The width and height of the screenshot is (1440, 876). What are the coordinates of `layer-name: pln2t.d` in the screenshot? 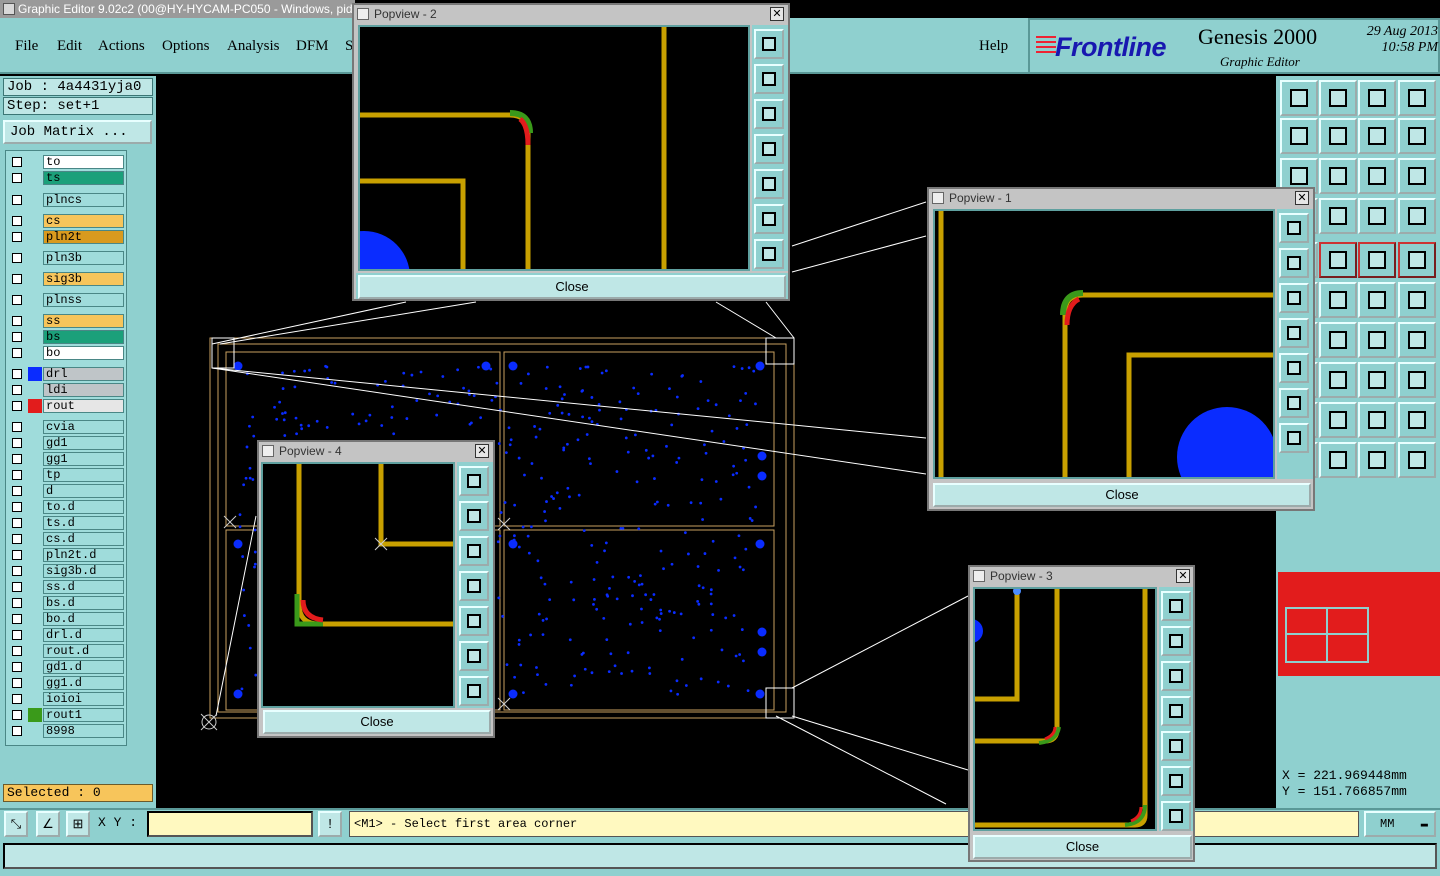 It's located at (83, 555).